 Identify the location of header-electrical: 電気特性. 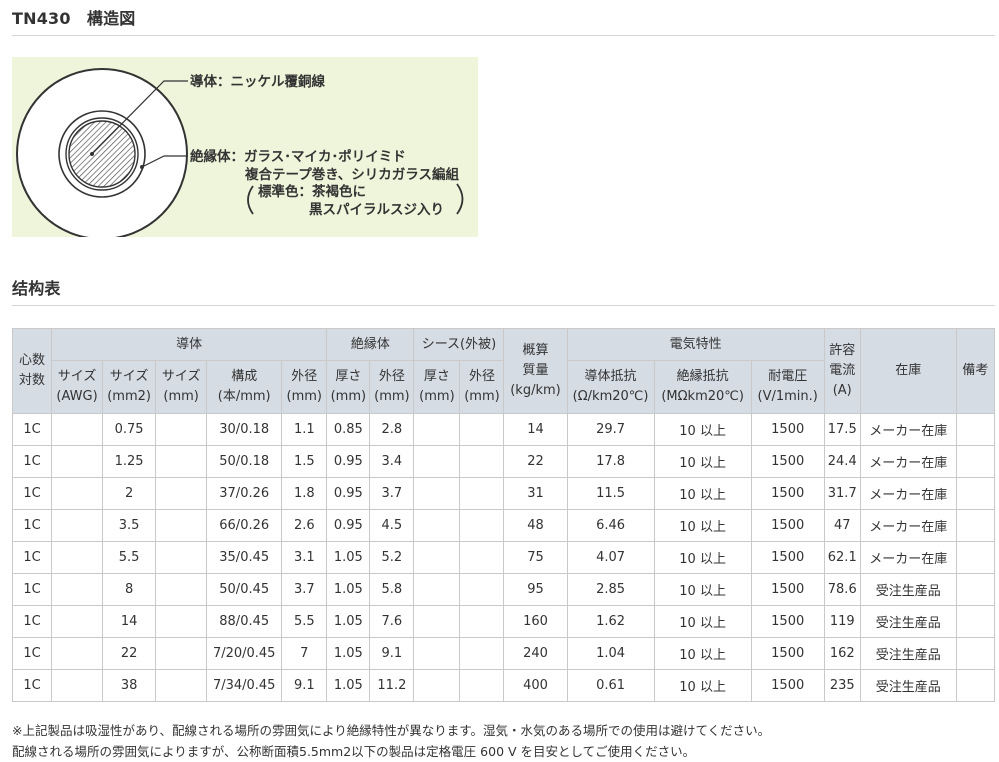
(695, 344).